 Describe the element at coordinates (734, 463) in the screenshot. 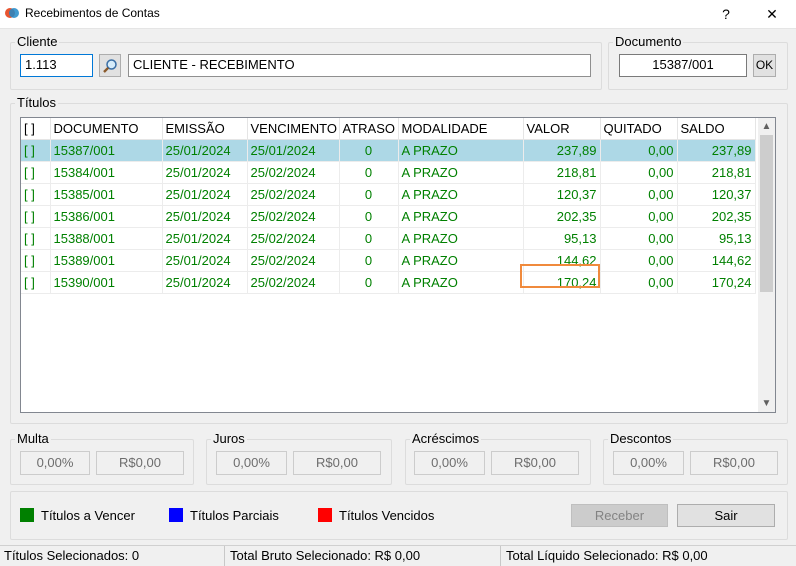

I see `descontos-amount-field: R$0,00` at that location.